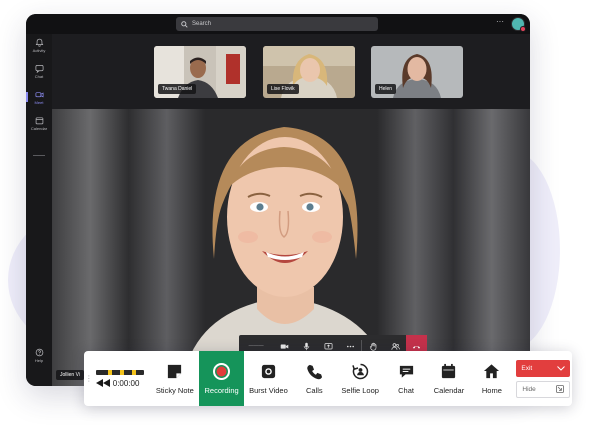 Image resolution: width=596 pixels, height=442 pixels. I want to click on recording-timeline: 0:00:00, so click(122, 378).